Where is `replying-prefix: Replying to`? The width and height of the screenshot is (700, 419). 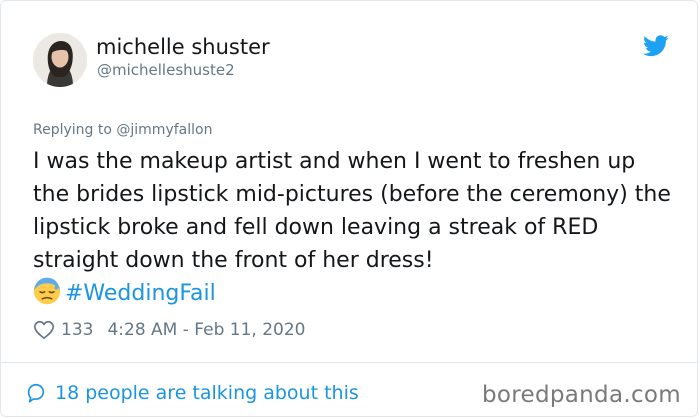
replying-prefix: Replying to is located at coordinates (75, 130).